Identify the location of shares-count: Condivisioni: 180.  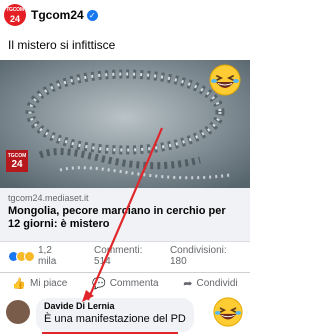
(207, 256).